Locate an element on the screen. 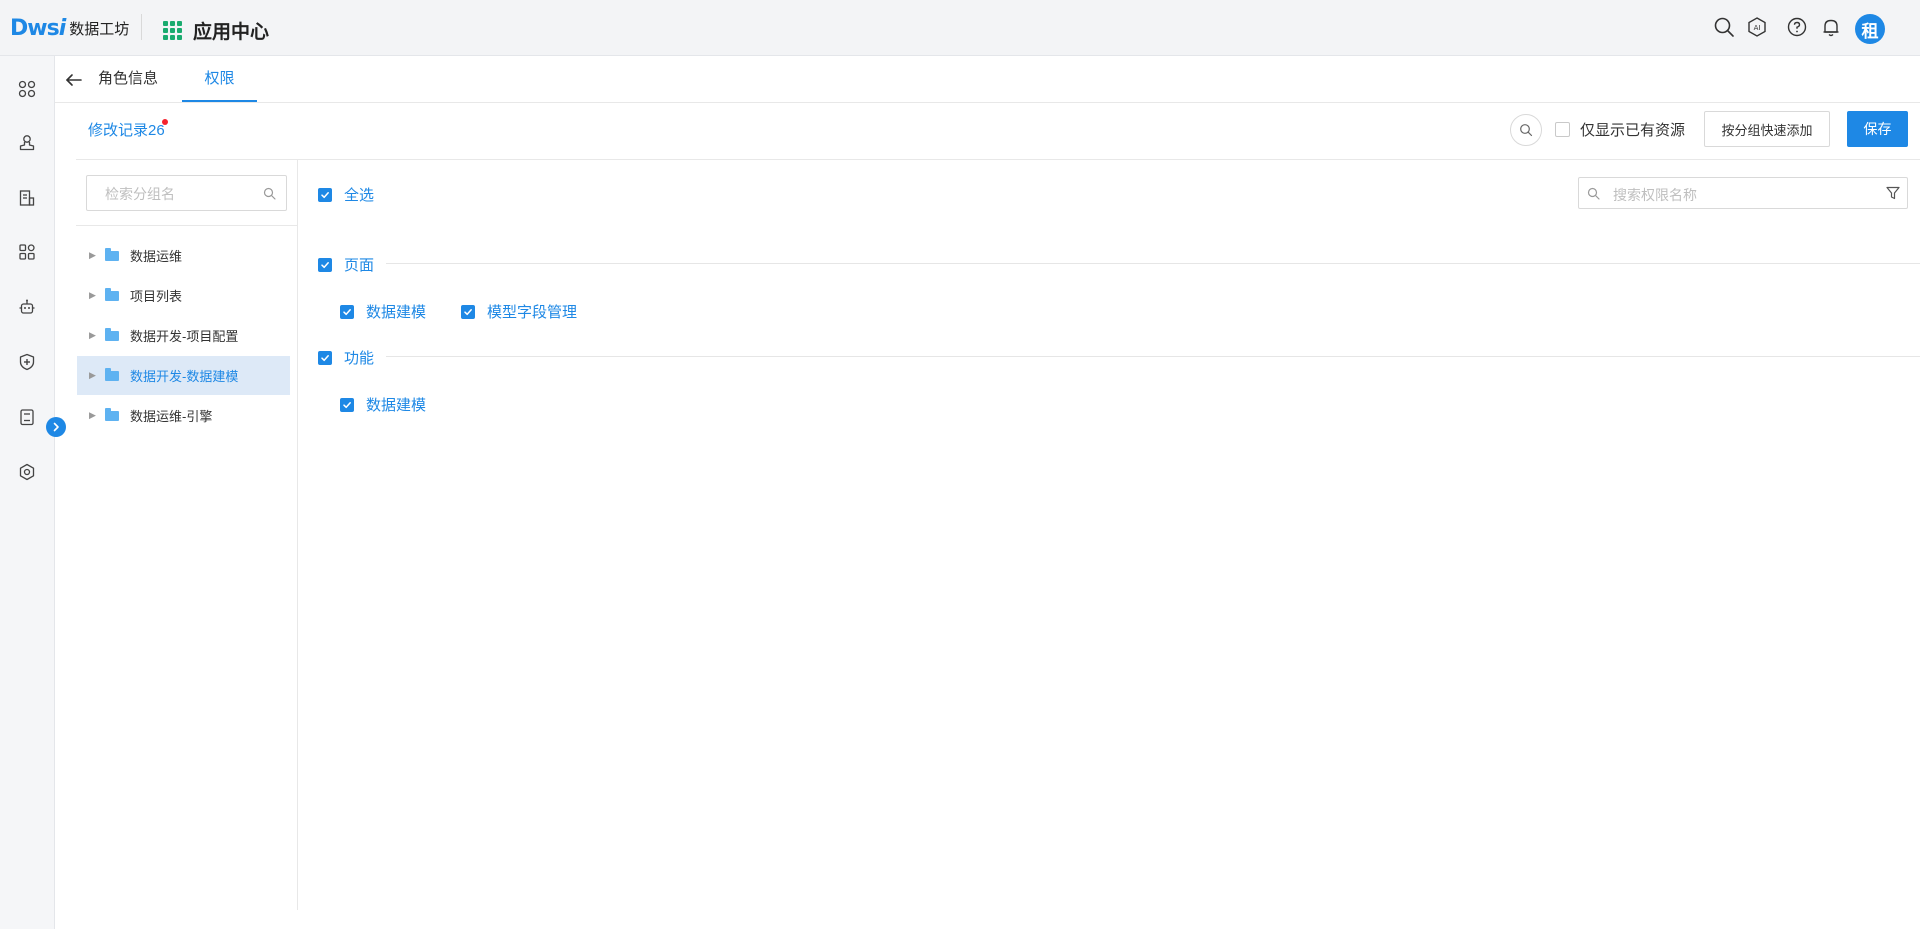 Image resolution: width=1920 pixels, height=929 pixels. tree-item-data-ops: ▶ 数据运维 is located at coordinates (183, 255).